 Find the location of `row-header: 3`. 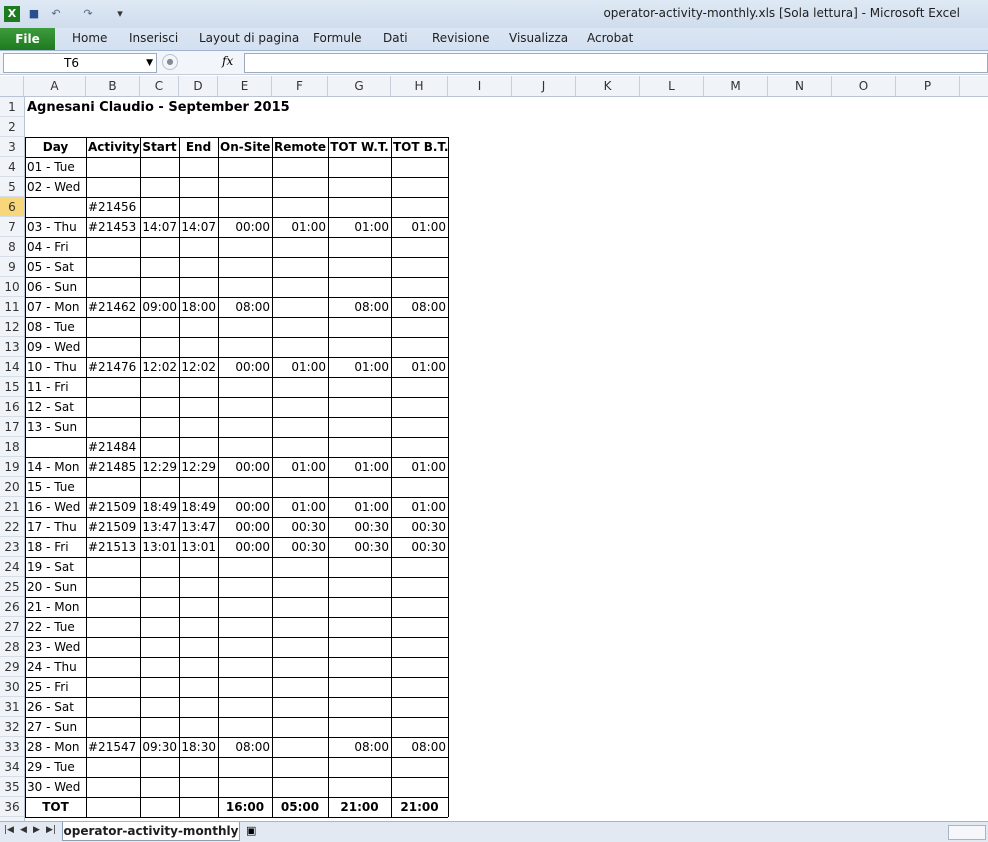

row-header: 3 is located at coordinates (12, 147).